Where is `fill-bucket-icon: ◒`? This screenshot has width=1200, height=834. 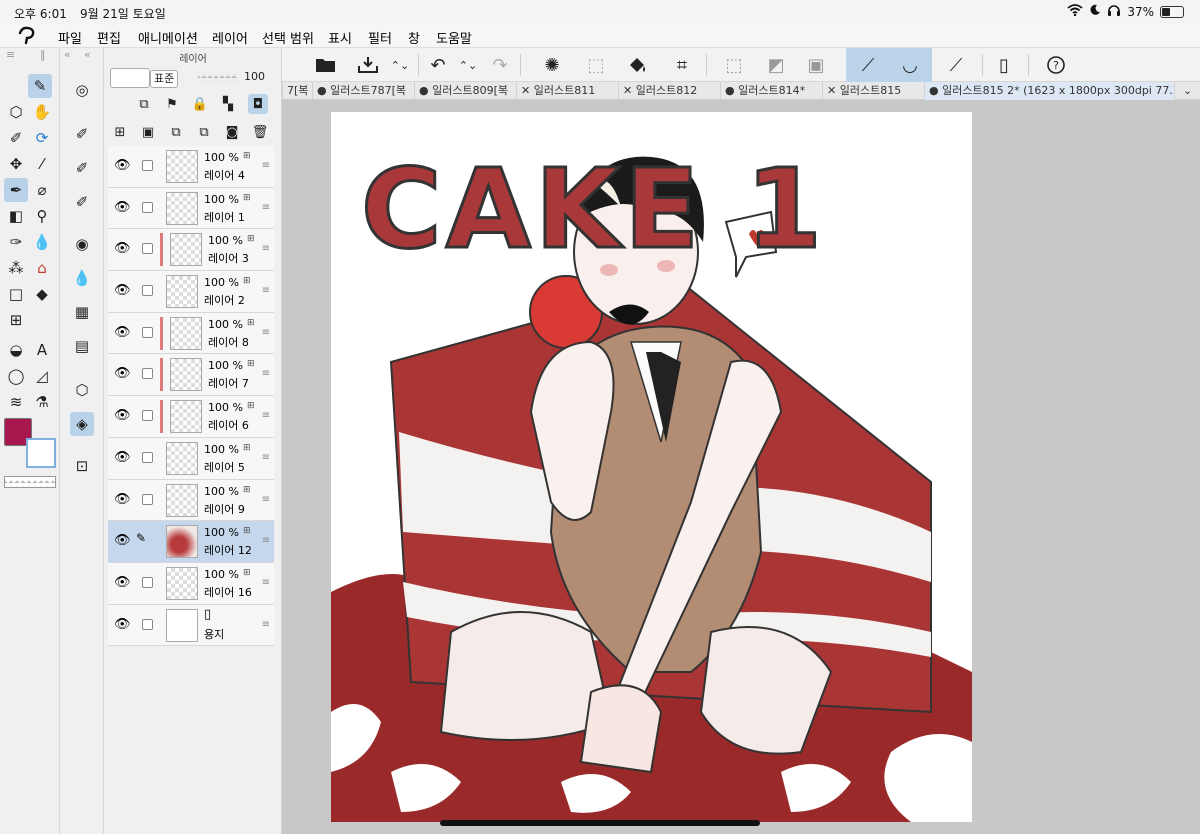
fill-bucket-icon: ◒ is located at coordinates (16, 350).